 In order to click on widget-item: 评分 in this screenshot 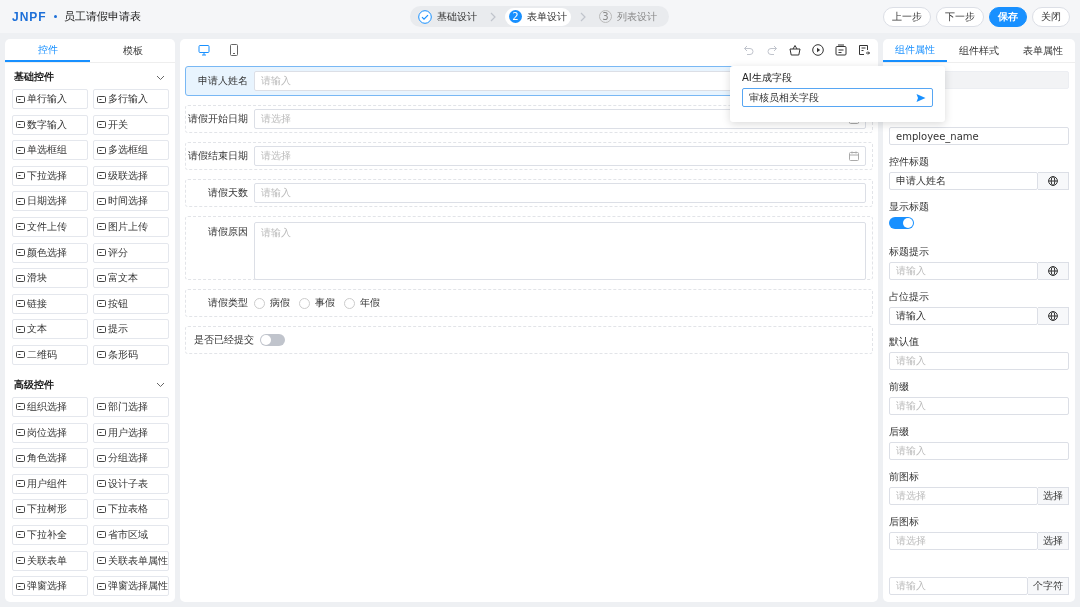, I will do `click(131, 252)`.